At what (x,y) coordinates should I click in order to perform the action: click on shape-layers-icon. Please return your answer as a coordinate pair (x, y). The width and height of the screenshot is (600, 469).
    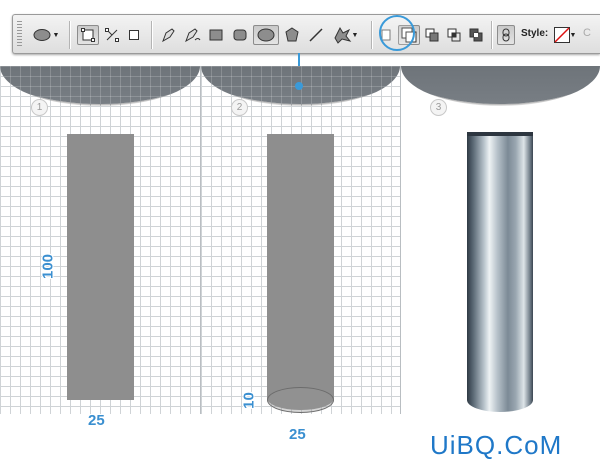
    Looking at the image, I should click on (88, 35).